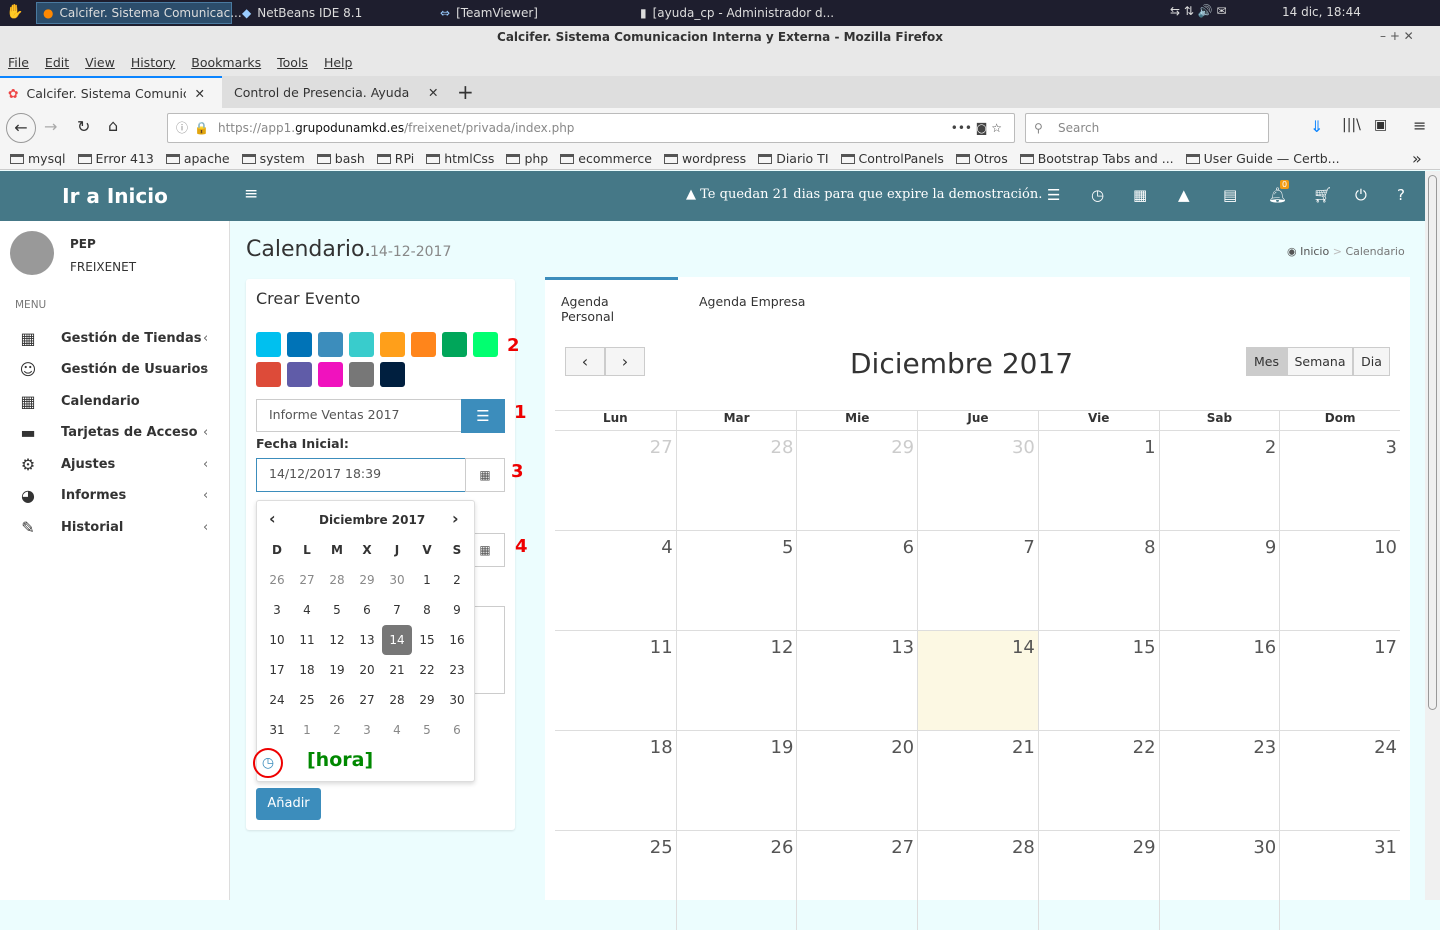  Describe the element at coordinates (1184, 195) in the screenshot. I see `road-icon: ▲` at that location.